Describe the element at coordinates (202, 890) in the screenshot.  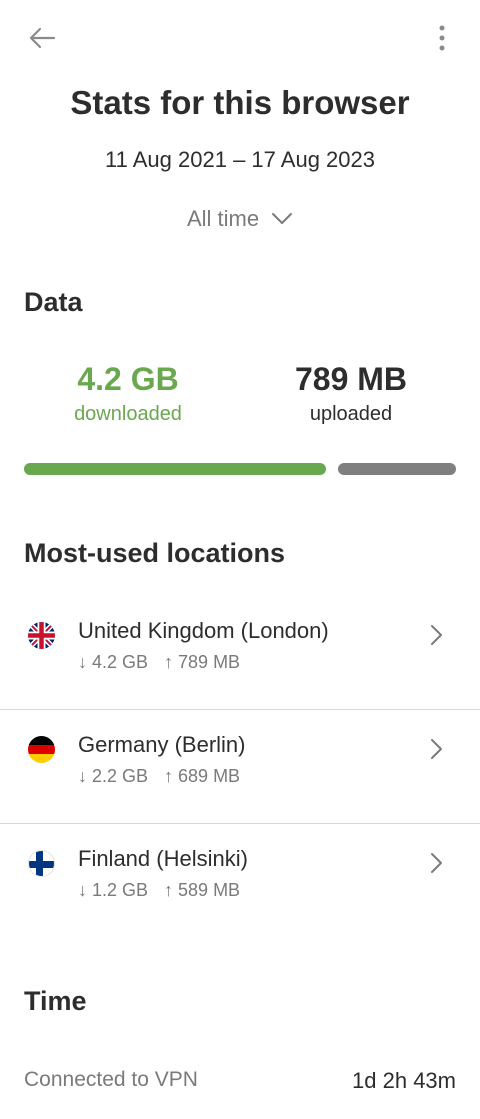
I see `upload-amount: ↑ 589 MB` at that location.